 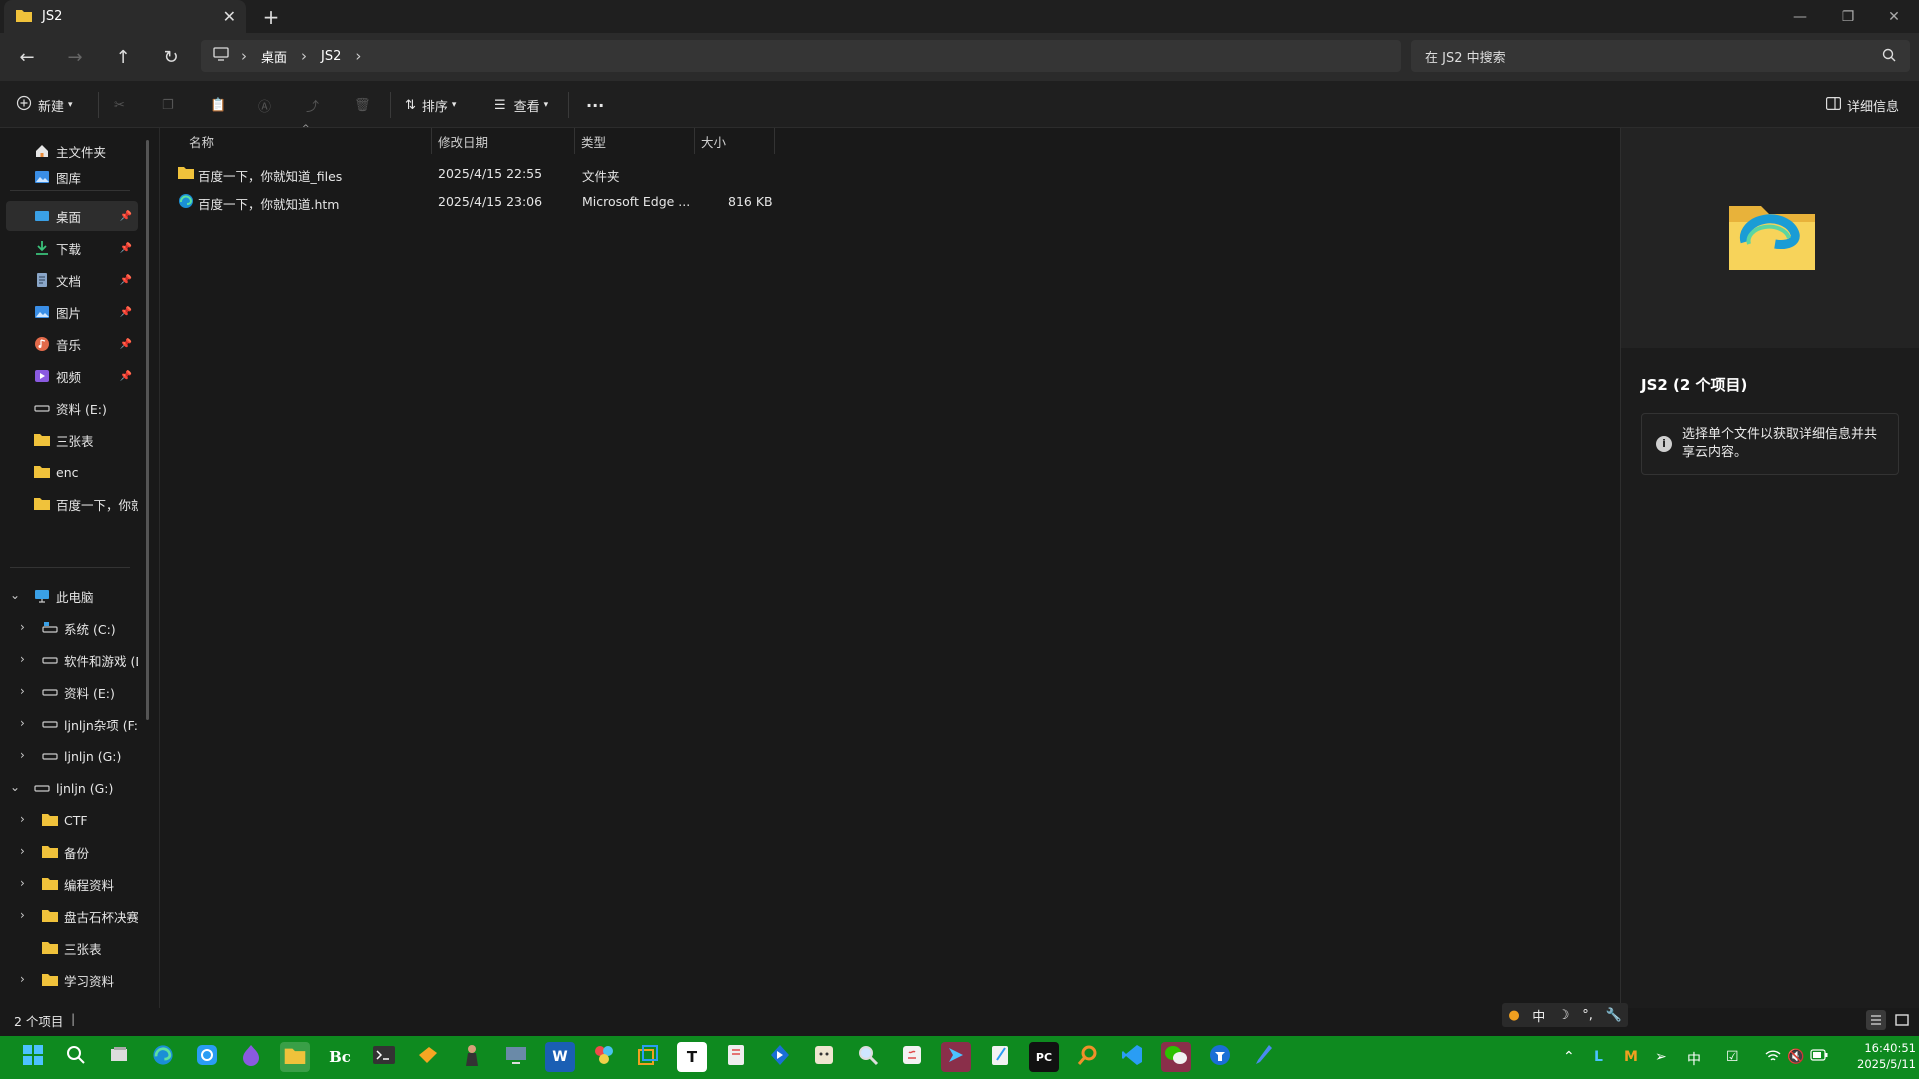 What do you see at coordinates (72, 376) in the screenshot?
I see `sidebar-item-videos: 视频 📌` at bounding box center [72, 376].